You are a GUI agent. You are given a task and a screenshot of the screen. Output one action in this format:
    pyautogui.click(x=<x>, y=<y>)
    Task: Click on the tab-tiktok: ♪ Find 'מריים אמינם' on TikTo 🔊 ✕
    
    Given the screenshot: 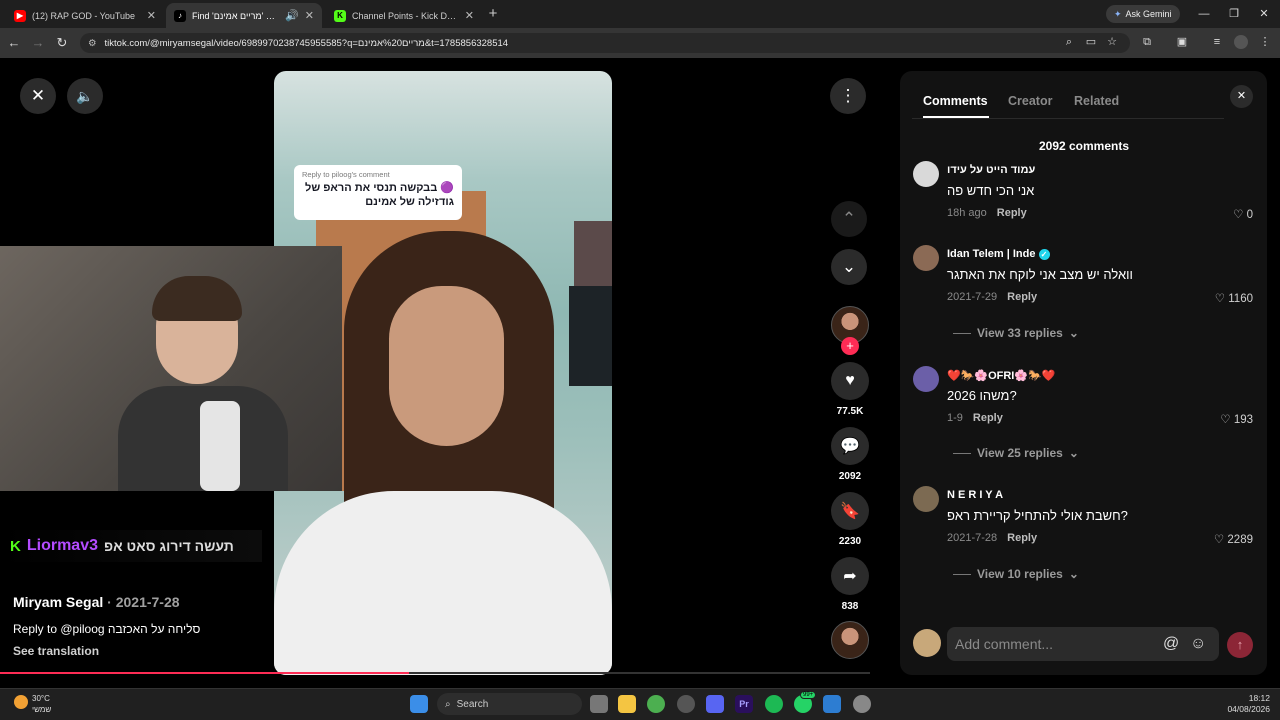 What is the action you would take?
    pyautogui.click(x=244, y=15)
    